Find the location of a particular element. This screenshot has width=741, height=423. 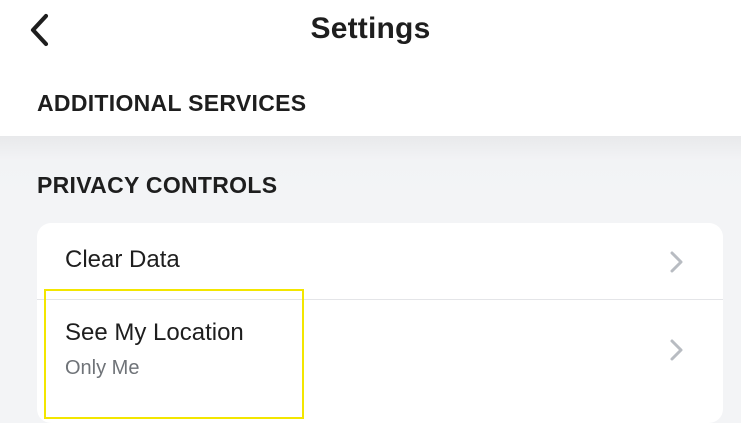

section-header-additional-services: ADDITIONAL SERVICES is located at coordinates (172, 103).